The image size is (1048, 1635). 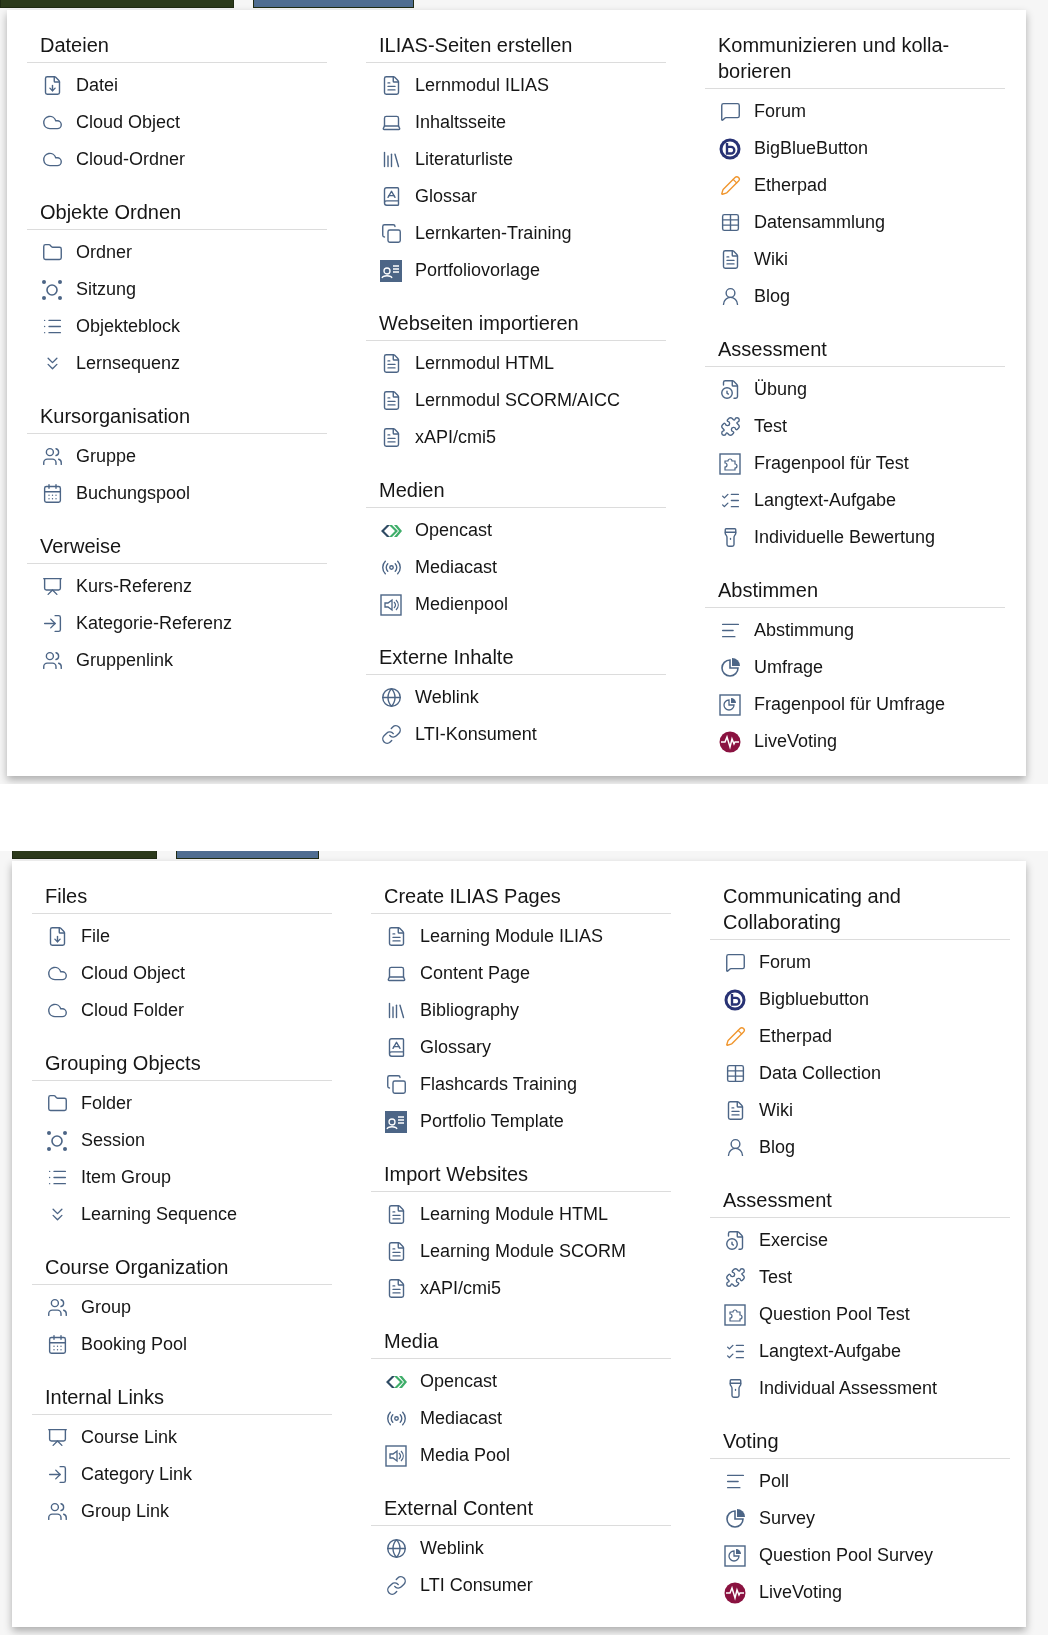 What do you see at coordinates (516, 270) in the screenshot?
I see `menu-item: Portfoliovorlage` at bounding box center [516, 270].